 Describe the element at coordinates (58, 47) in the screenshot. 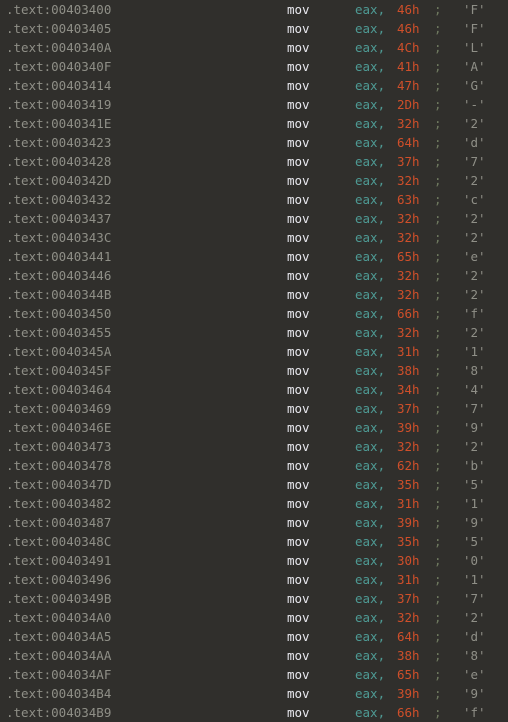

I see `instruction-address: .text:0040340A` at that location.